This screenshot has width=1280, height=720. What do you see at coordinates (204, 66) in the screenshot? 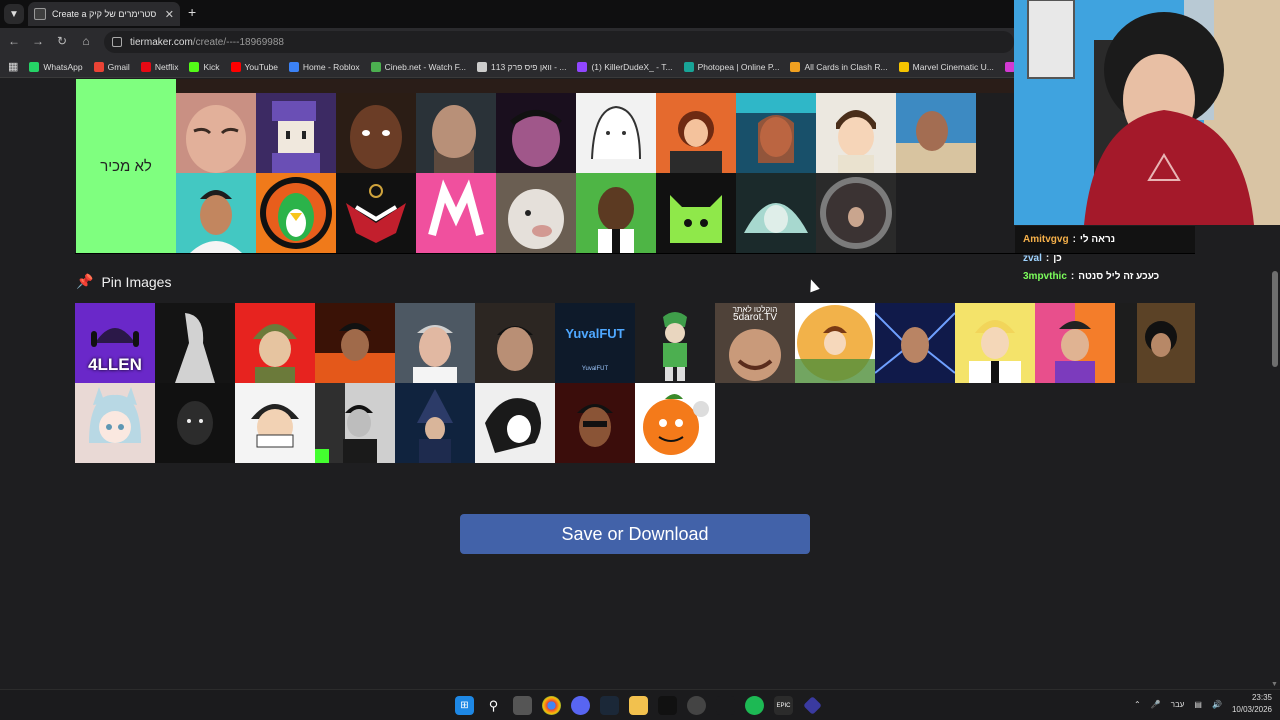
I see `bookmark-item: Kick` at bounding box center [204, 66].